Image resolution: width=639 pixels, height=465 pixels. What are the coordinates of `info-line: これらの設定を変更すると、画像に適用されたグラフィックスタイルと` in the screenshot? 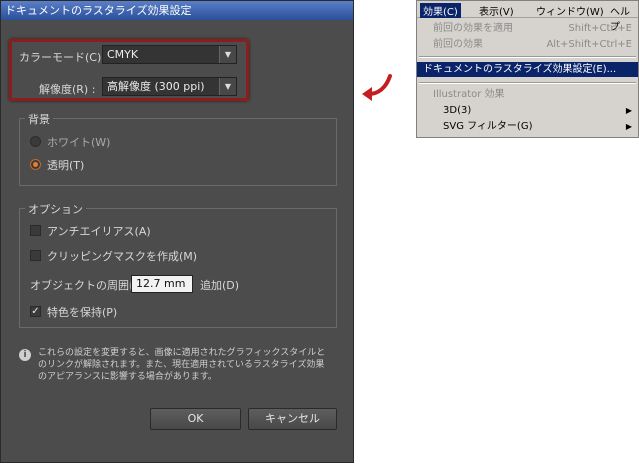 It's located at (182, 353).